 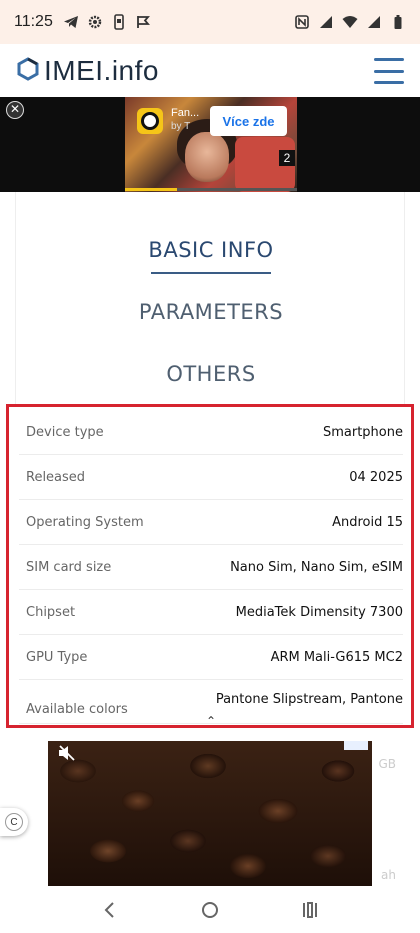 I want to click on spec-value: 04 2025, so click(x=376, y=477).